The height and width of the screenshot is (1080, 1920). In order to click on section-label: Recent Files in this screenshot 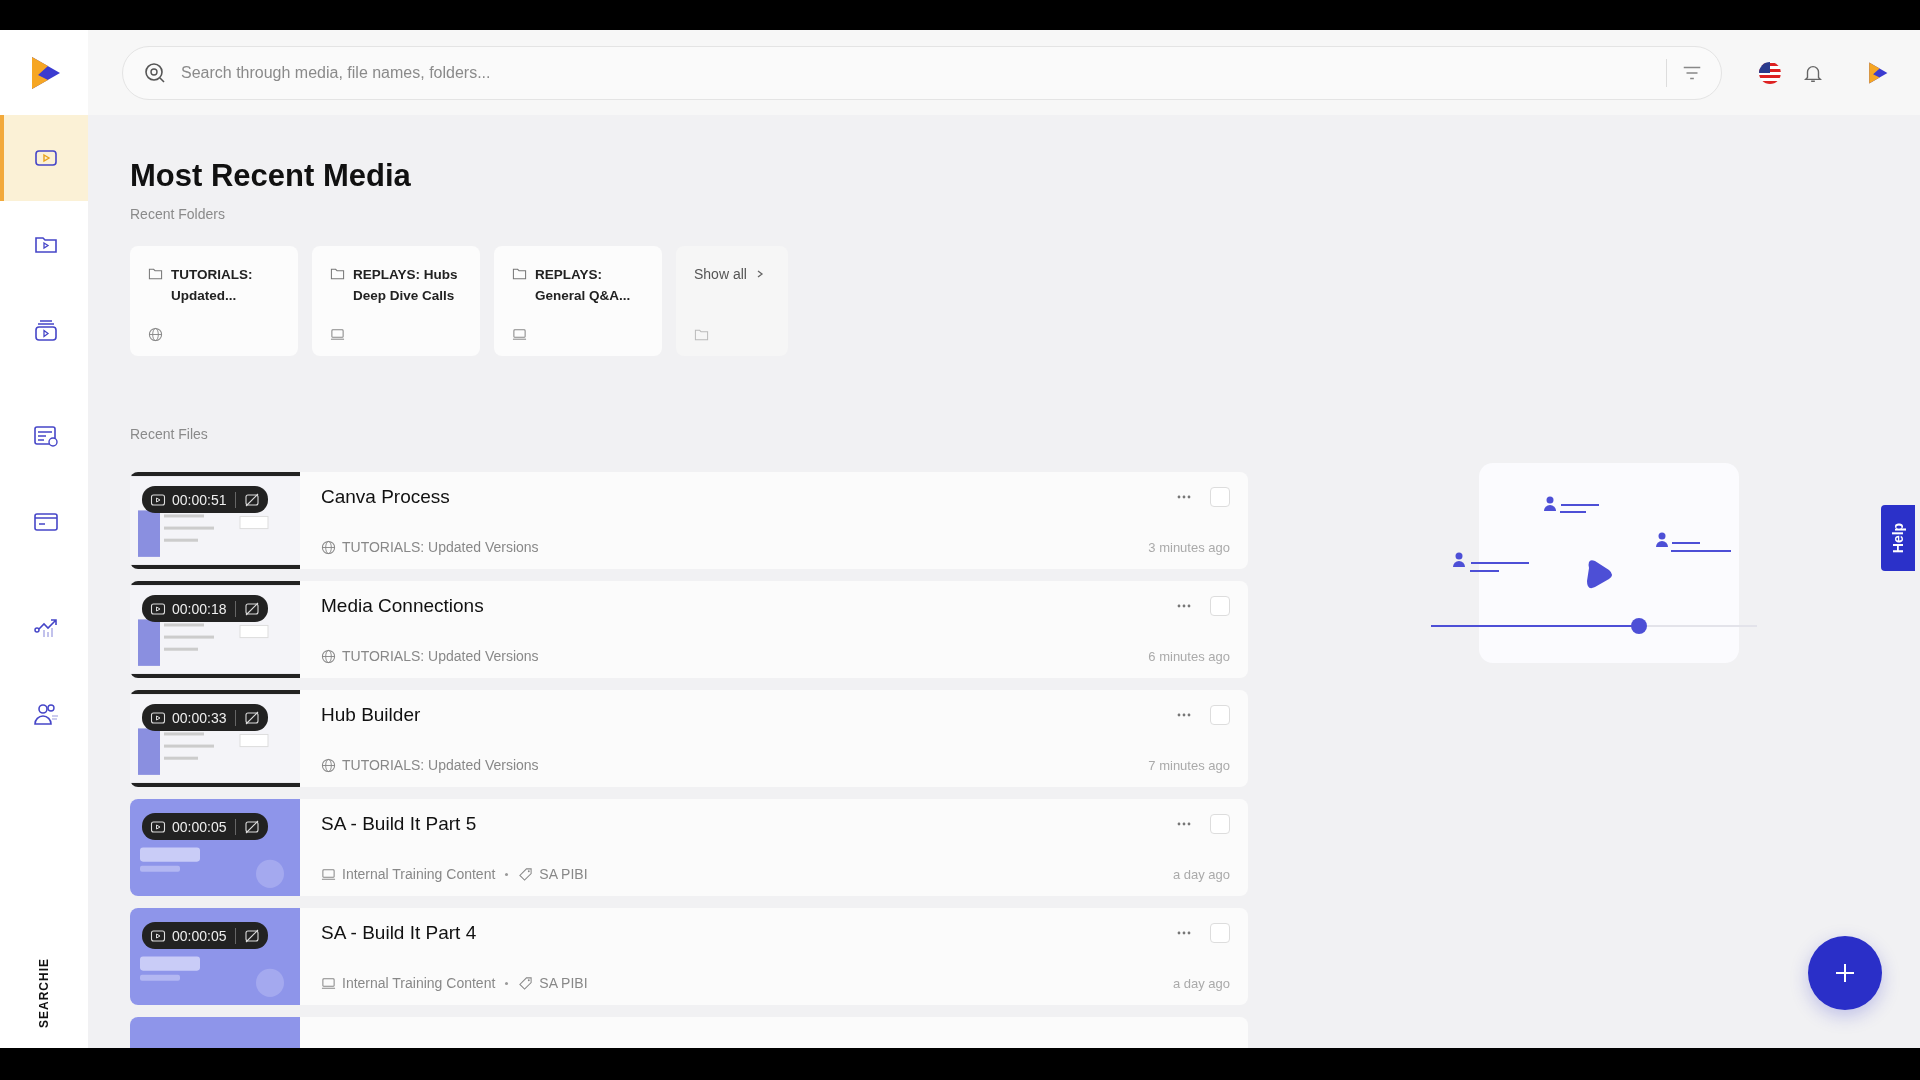, I will do `click(169, 434)`.